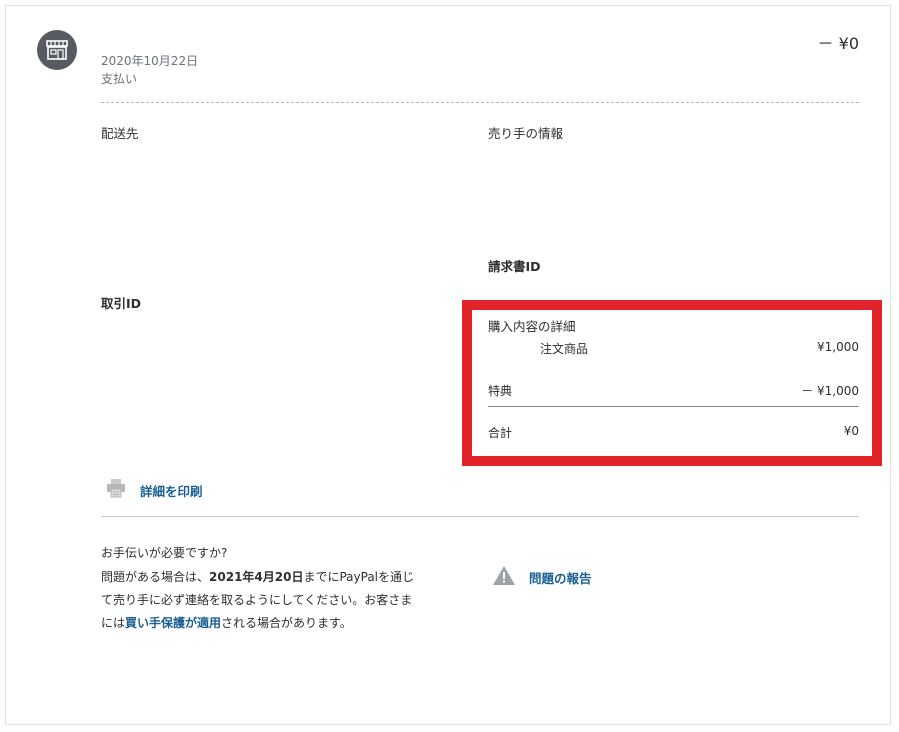 The height and width of the screenshot is (732, 899). I want to click on section-divider, so click(480, 516).